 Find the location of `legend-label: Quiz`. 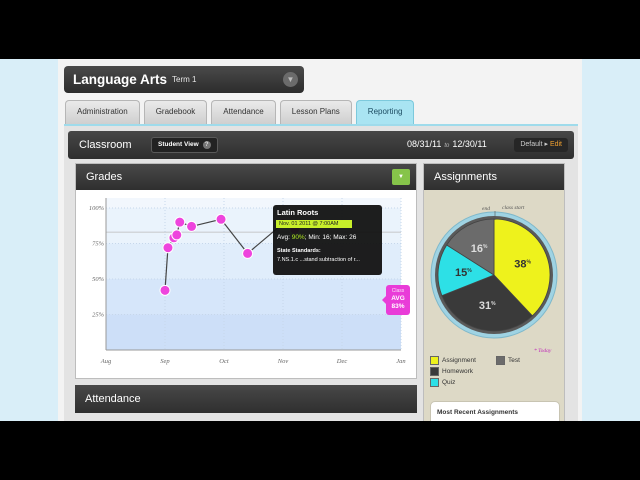

legend-label: Quiz is located at coordinates (449, 382).